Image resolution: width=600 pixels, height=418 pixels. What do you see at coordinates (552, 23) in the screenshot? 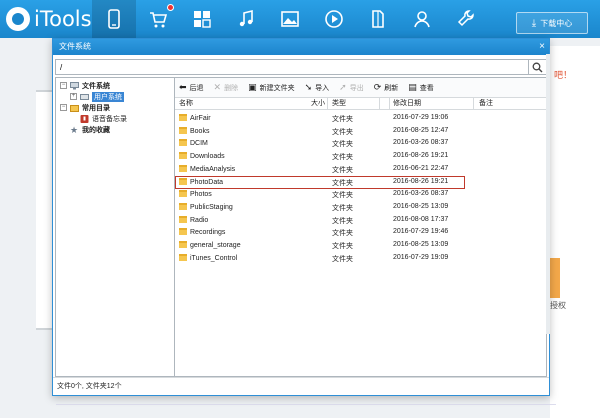
I see `download-center-button: ⤓ 下载中心` at bounding box center [552, 23].